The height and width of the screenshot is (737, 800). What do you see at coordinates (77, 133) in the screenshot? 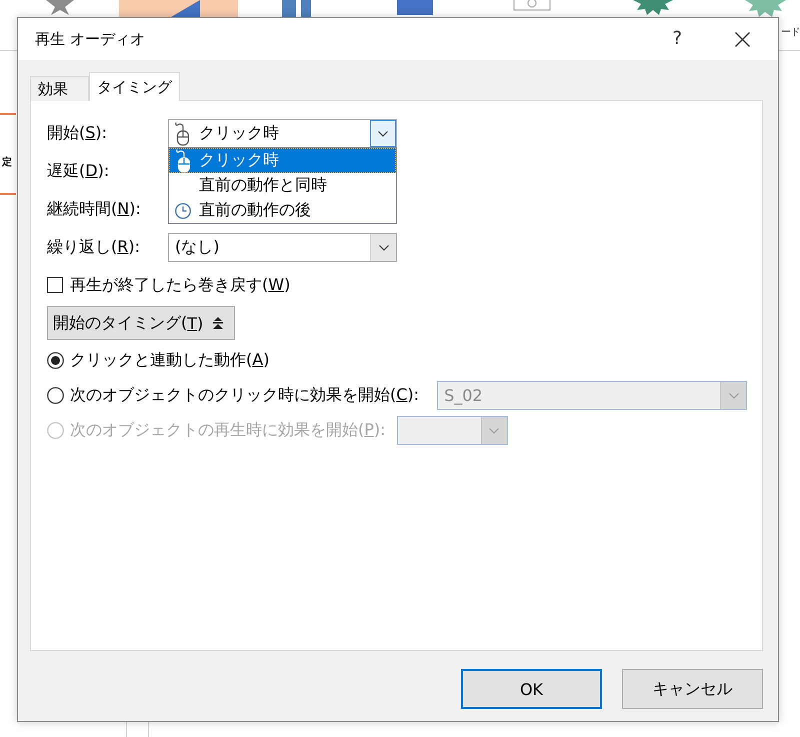
I see `field-label: 開始(S):` at bounding box center [77, 133].